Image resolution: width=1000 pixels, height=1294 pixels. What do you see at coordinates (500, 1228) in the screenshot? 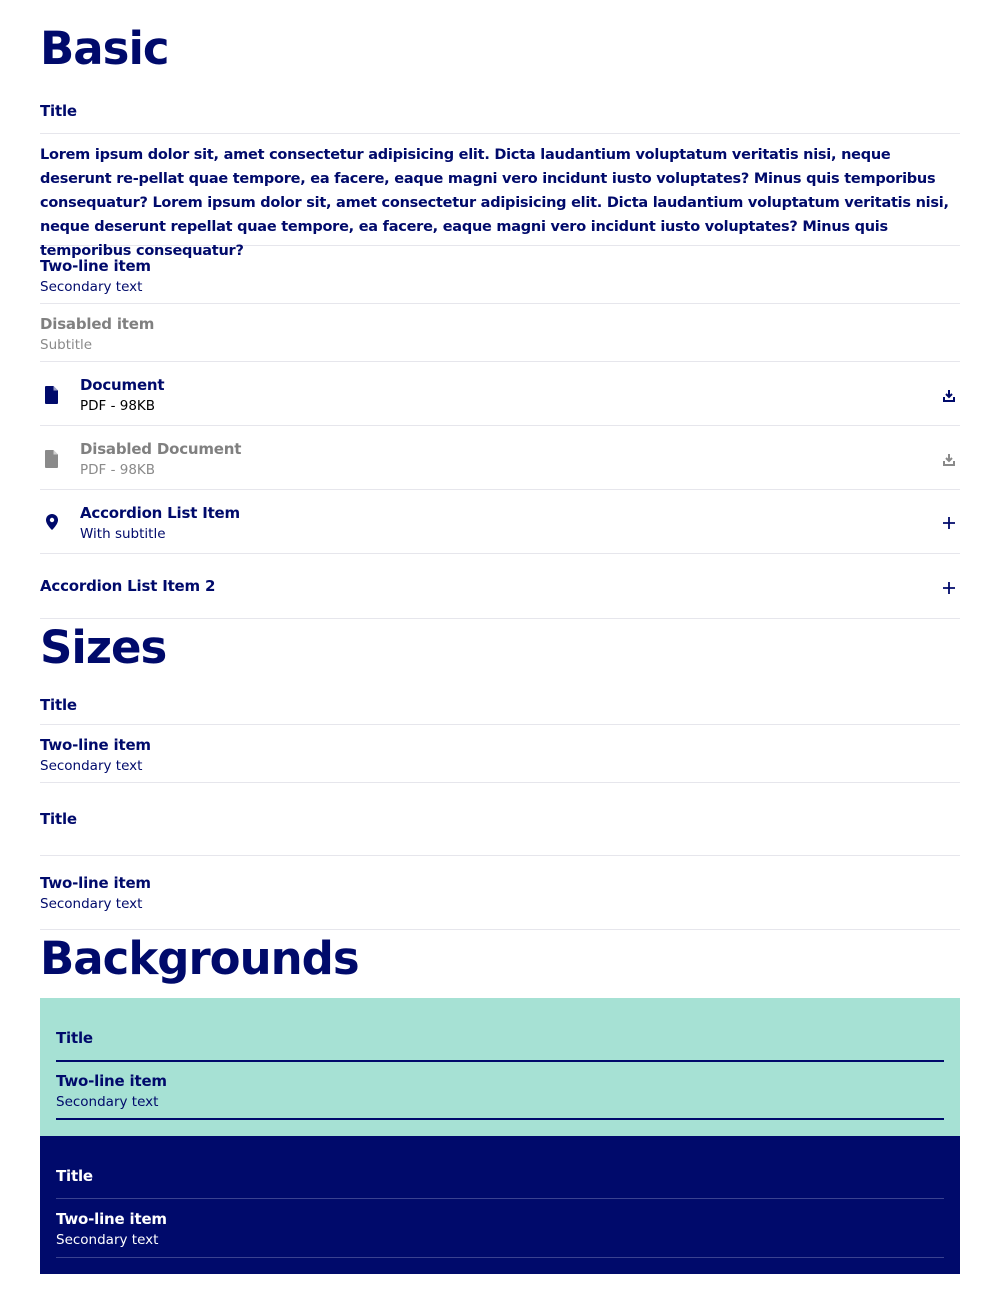
I see `navy-two-line-item: Two-line item Secondary text` at bounding box center [500, 1228].